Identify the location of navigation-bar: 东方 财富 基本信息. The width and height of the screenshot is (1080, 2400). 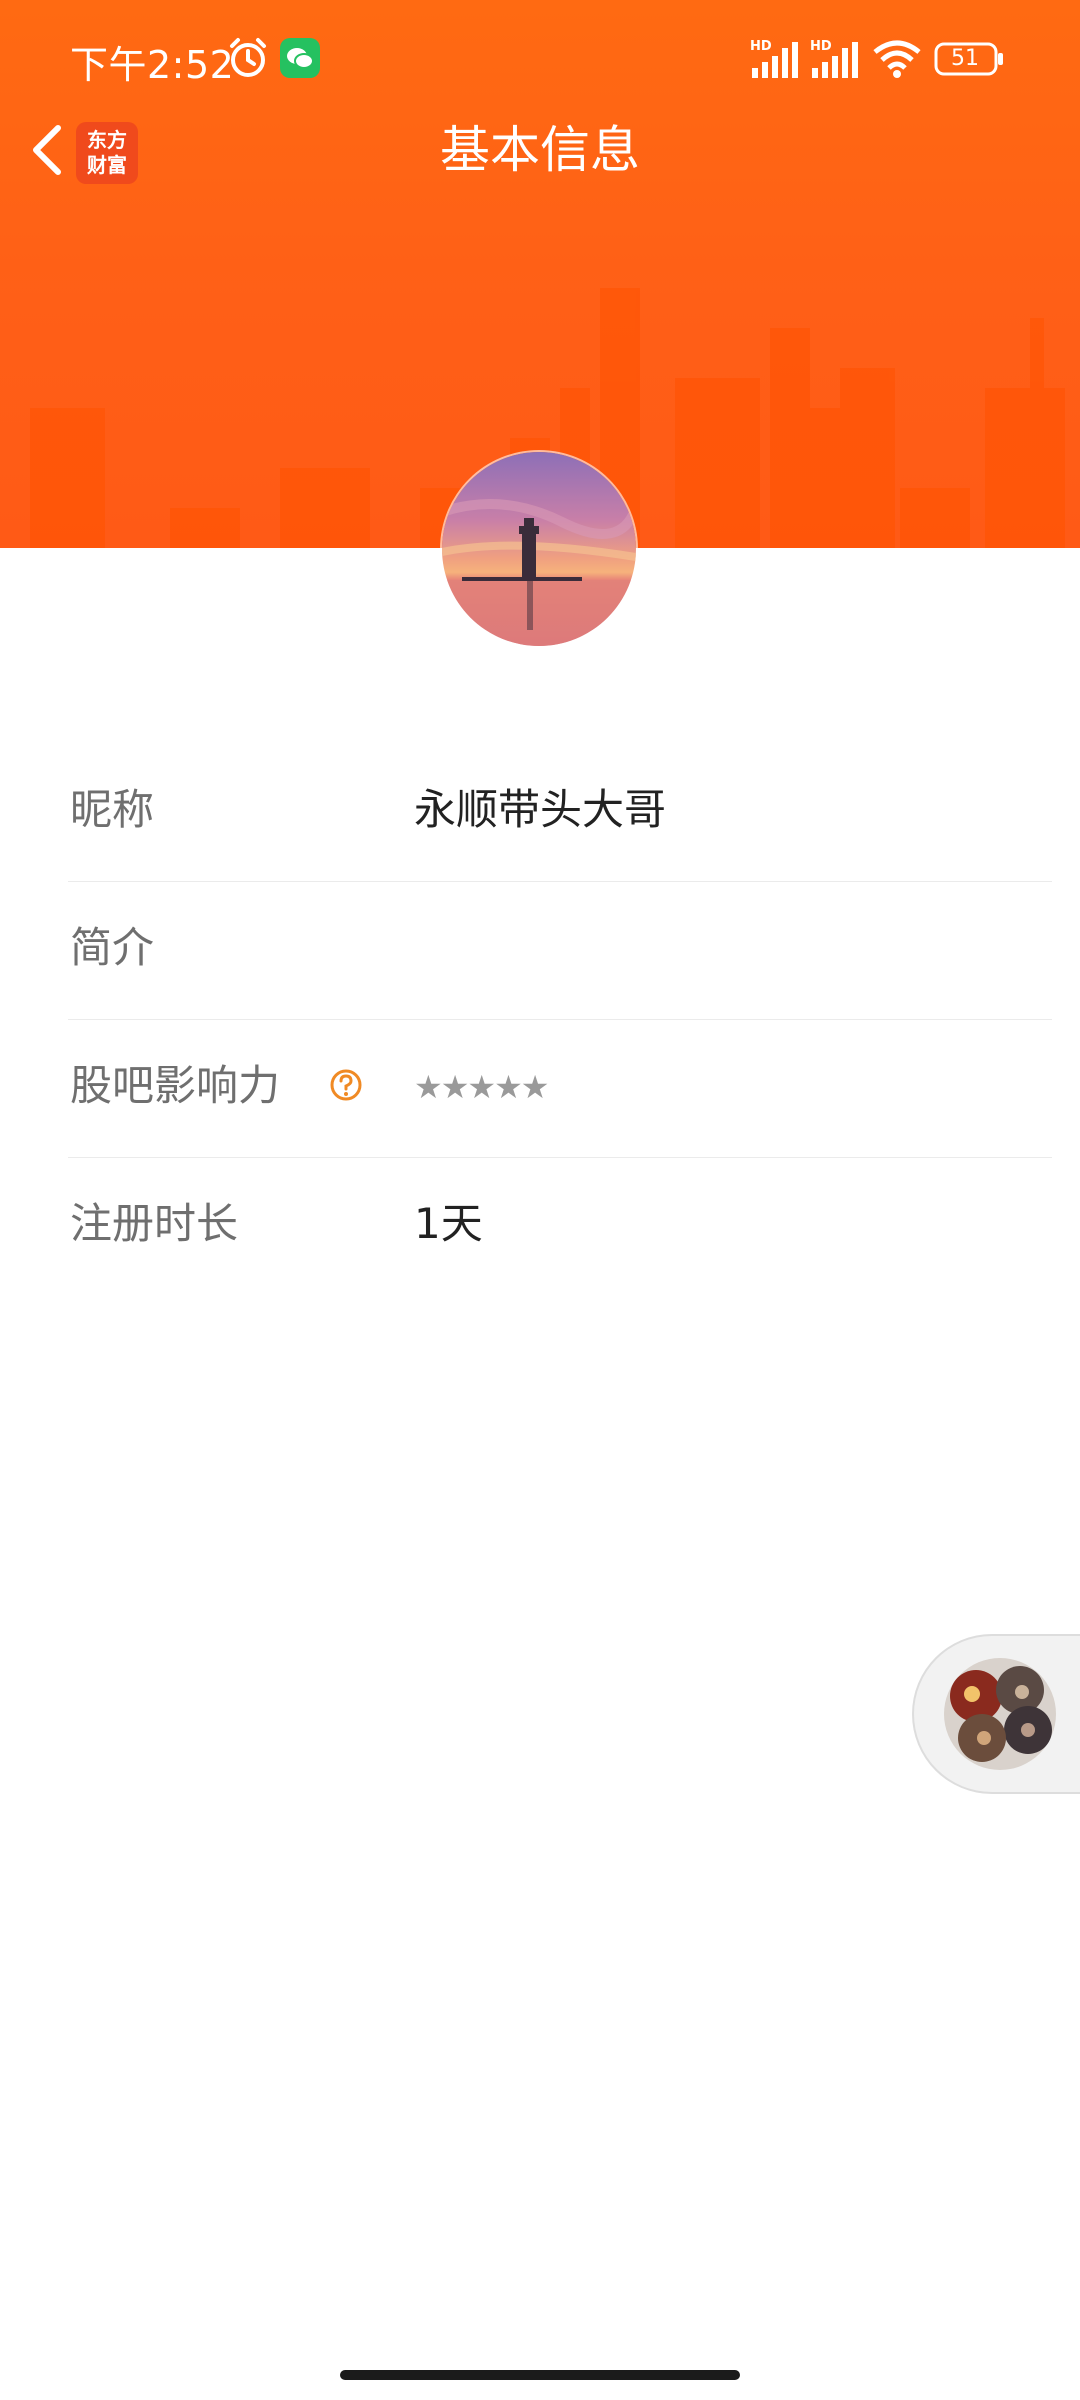
(540, 150).